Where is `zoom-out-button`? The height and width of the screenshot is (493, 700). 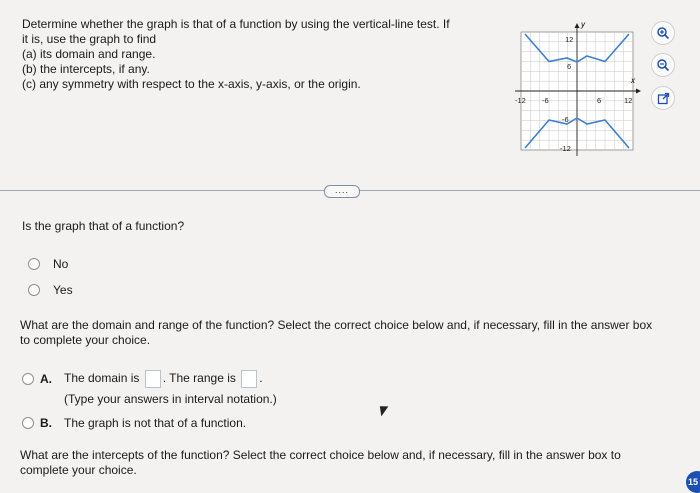 zoom-out-button is located at coordinates (663, 65).